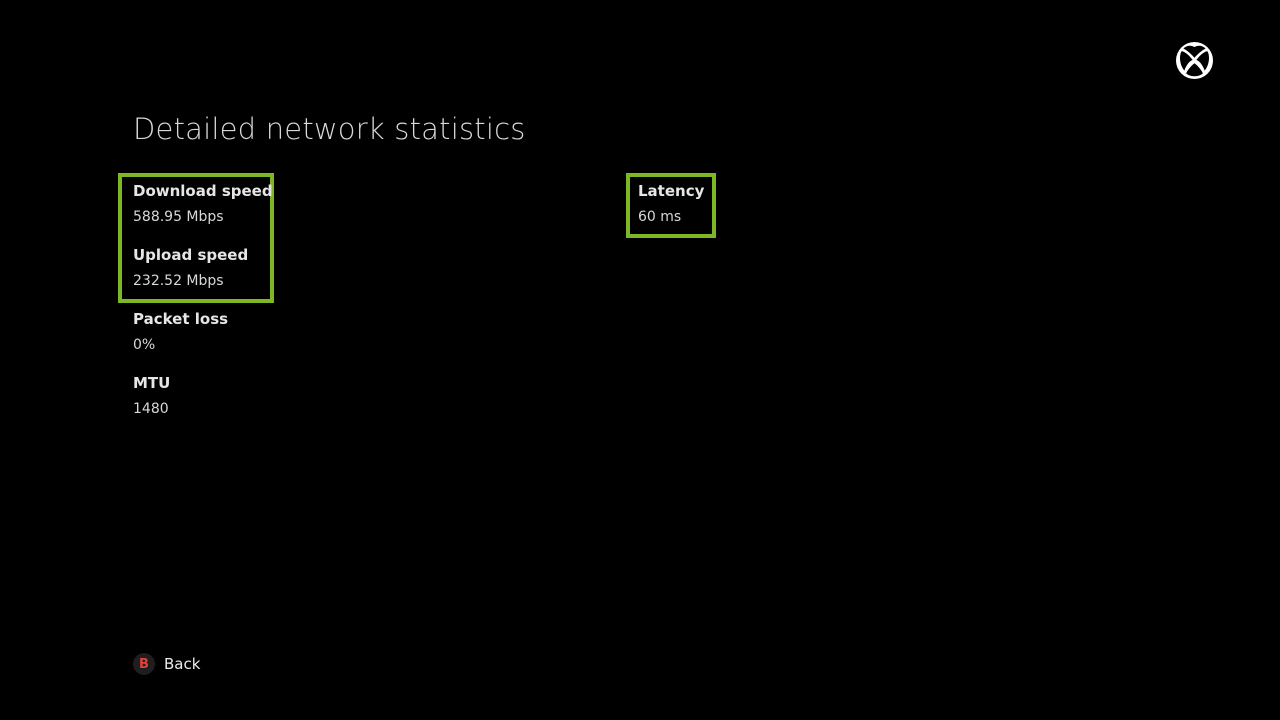  I want to click on page-title: Detailed network statistics, so click(329, 129).